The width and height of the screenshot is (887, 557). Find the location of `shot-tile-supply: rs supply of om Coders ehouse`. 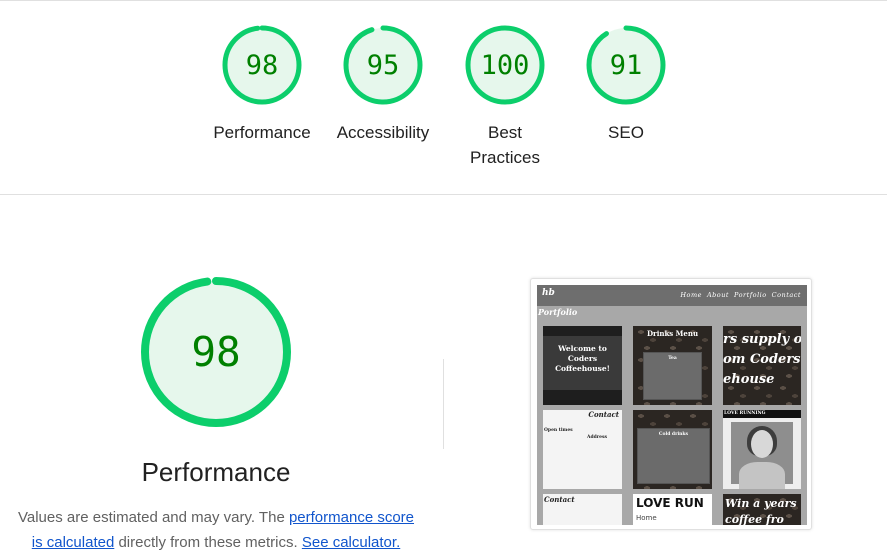

shot-tile-supply: rs supply of om Coders ehouse is located at coordinates (762, 365).